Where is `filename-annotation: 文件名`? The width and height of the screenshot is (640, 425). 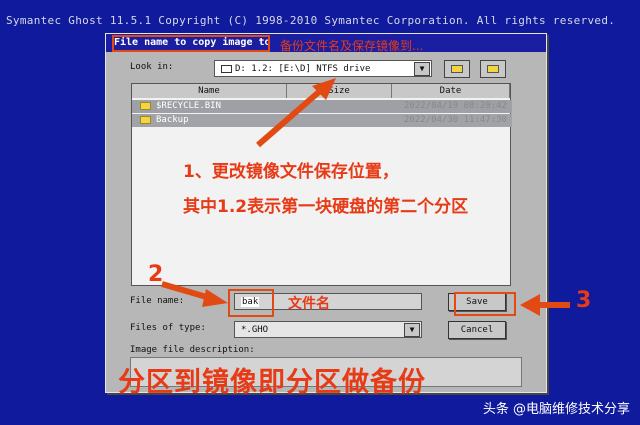 filename-annotation: 文件名 is located at coordinates (309, 304).